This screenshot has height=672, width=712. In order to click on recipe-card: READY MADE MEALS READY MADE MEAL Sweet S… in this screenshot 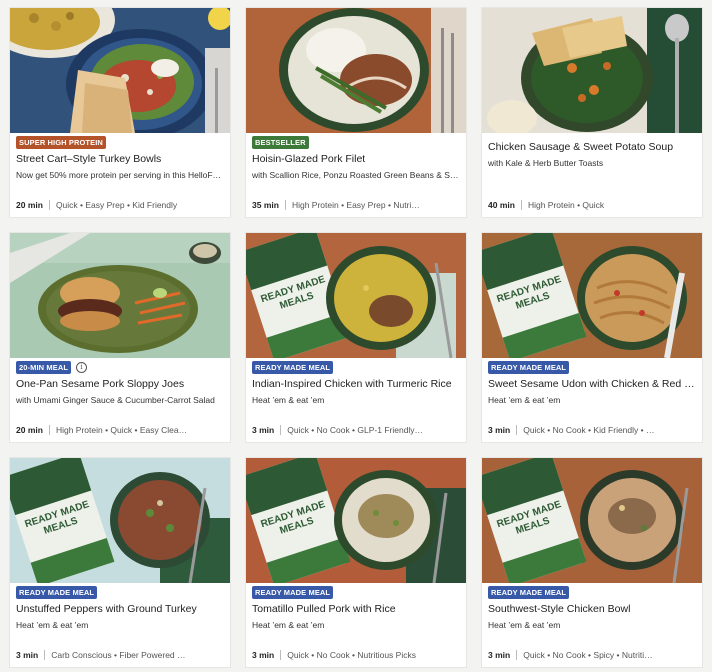, I will do `click(592, 337)`.